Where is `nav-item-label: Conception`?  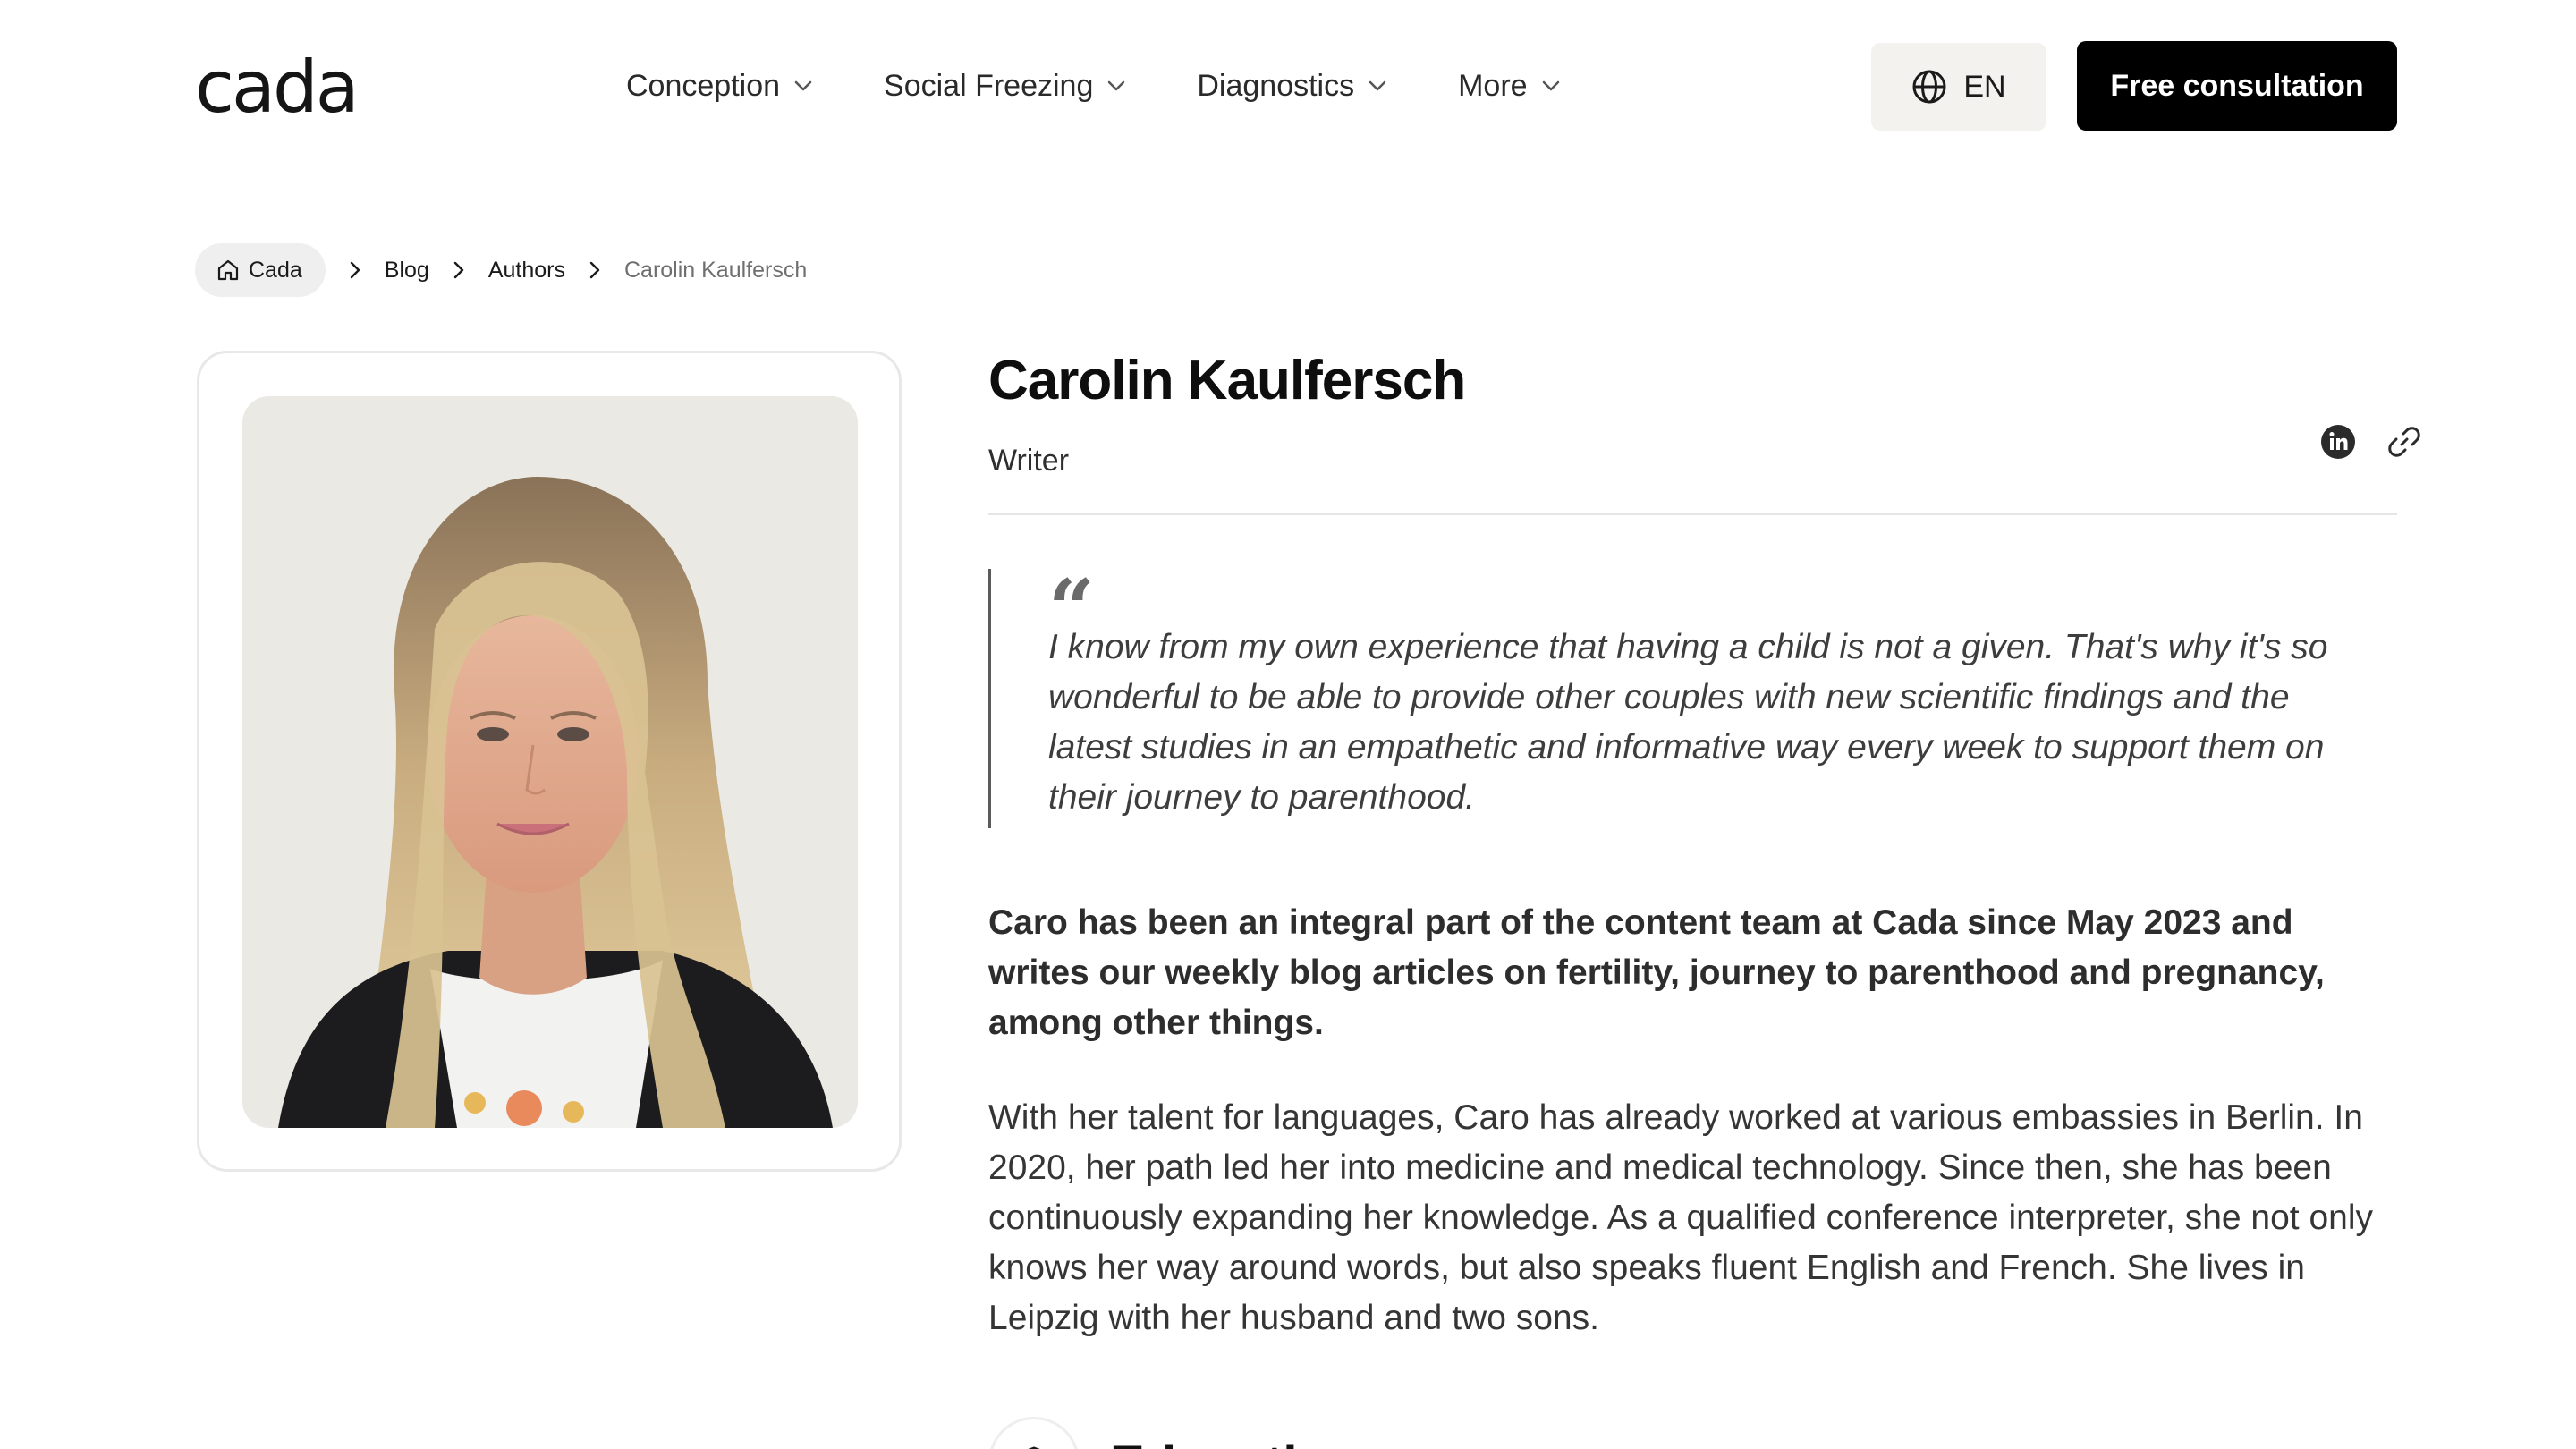 nav-item-label: Conception is located at coordinates (703, 85).